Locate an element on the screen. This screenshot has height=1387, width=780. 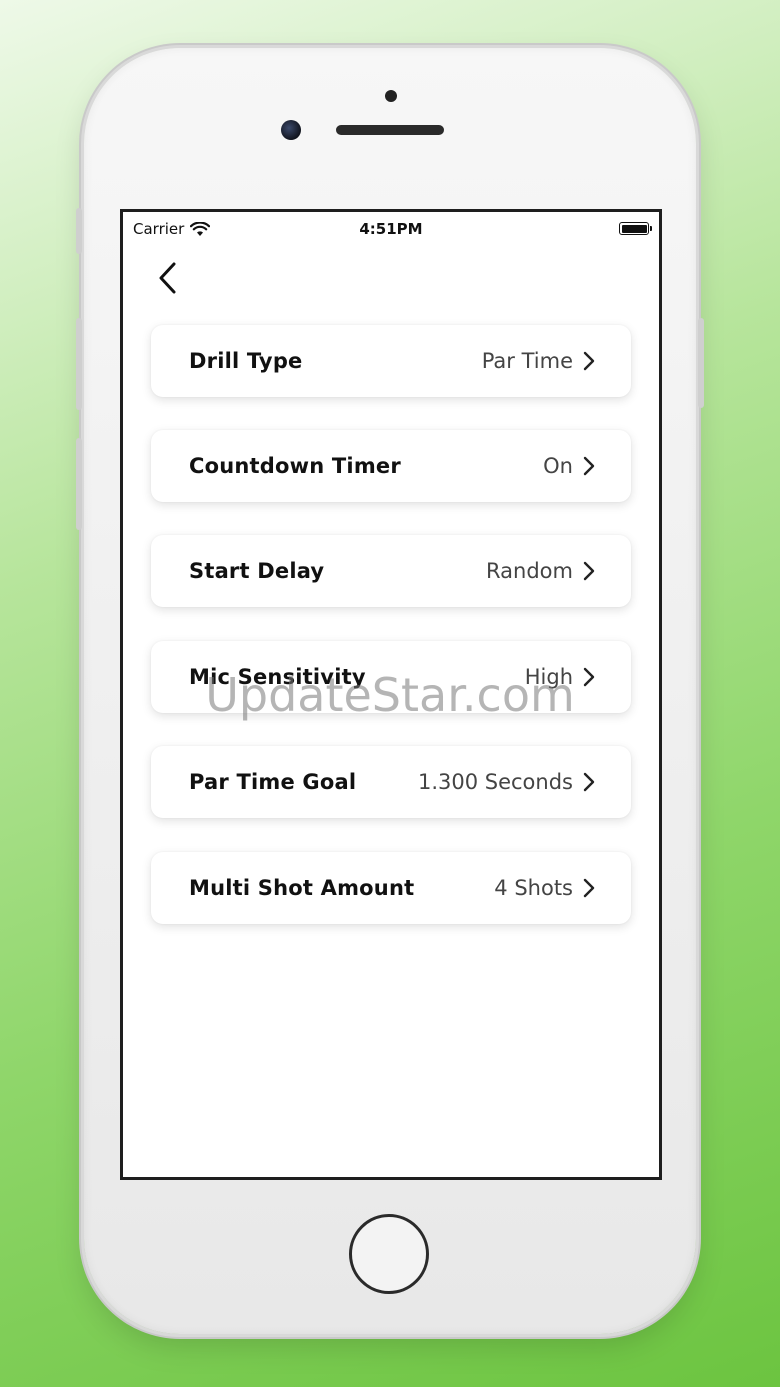
setting-value: Par Time is located at coordinates (527, 361).